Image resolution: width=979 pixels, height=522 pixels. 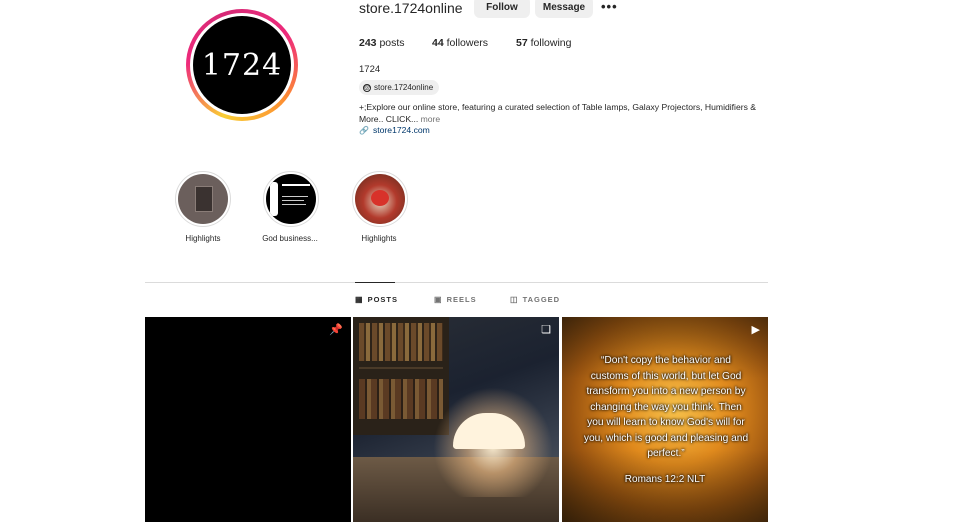 What do you see at coordinates (755, 330) in the screenshot?
I see `reel-icon: ▶` at bounding box center [755, 330].